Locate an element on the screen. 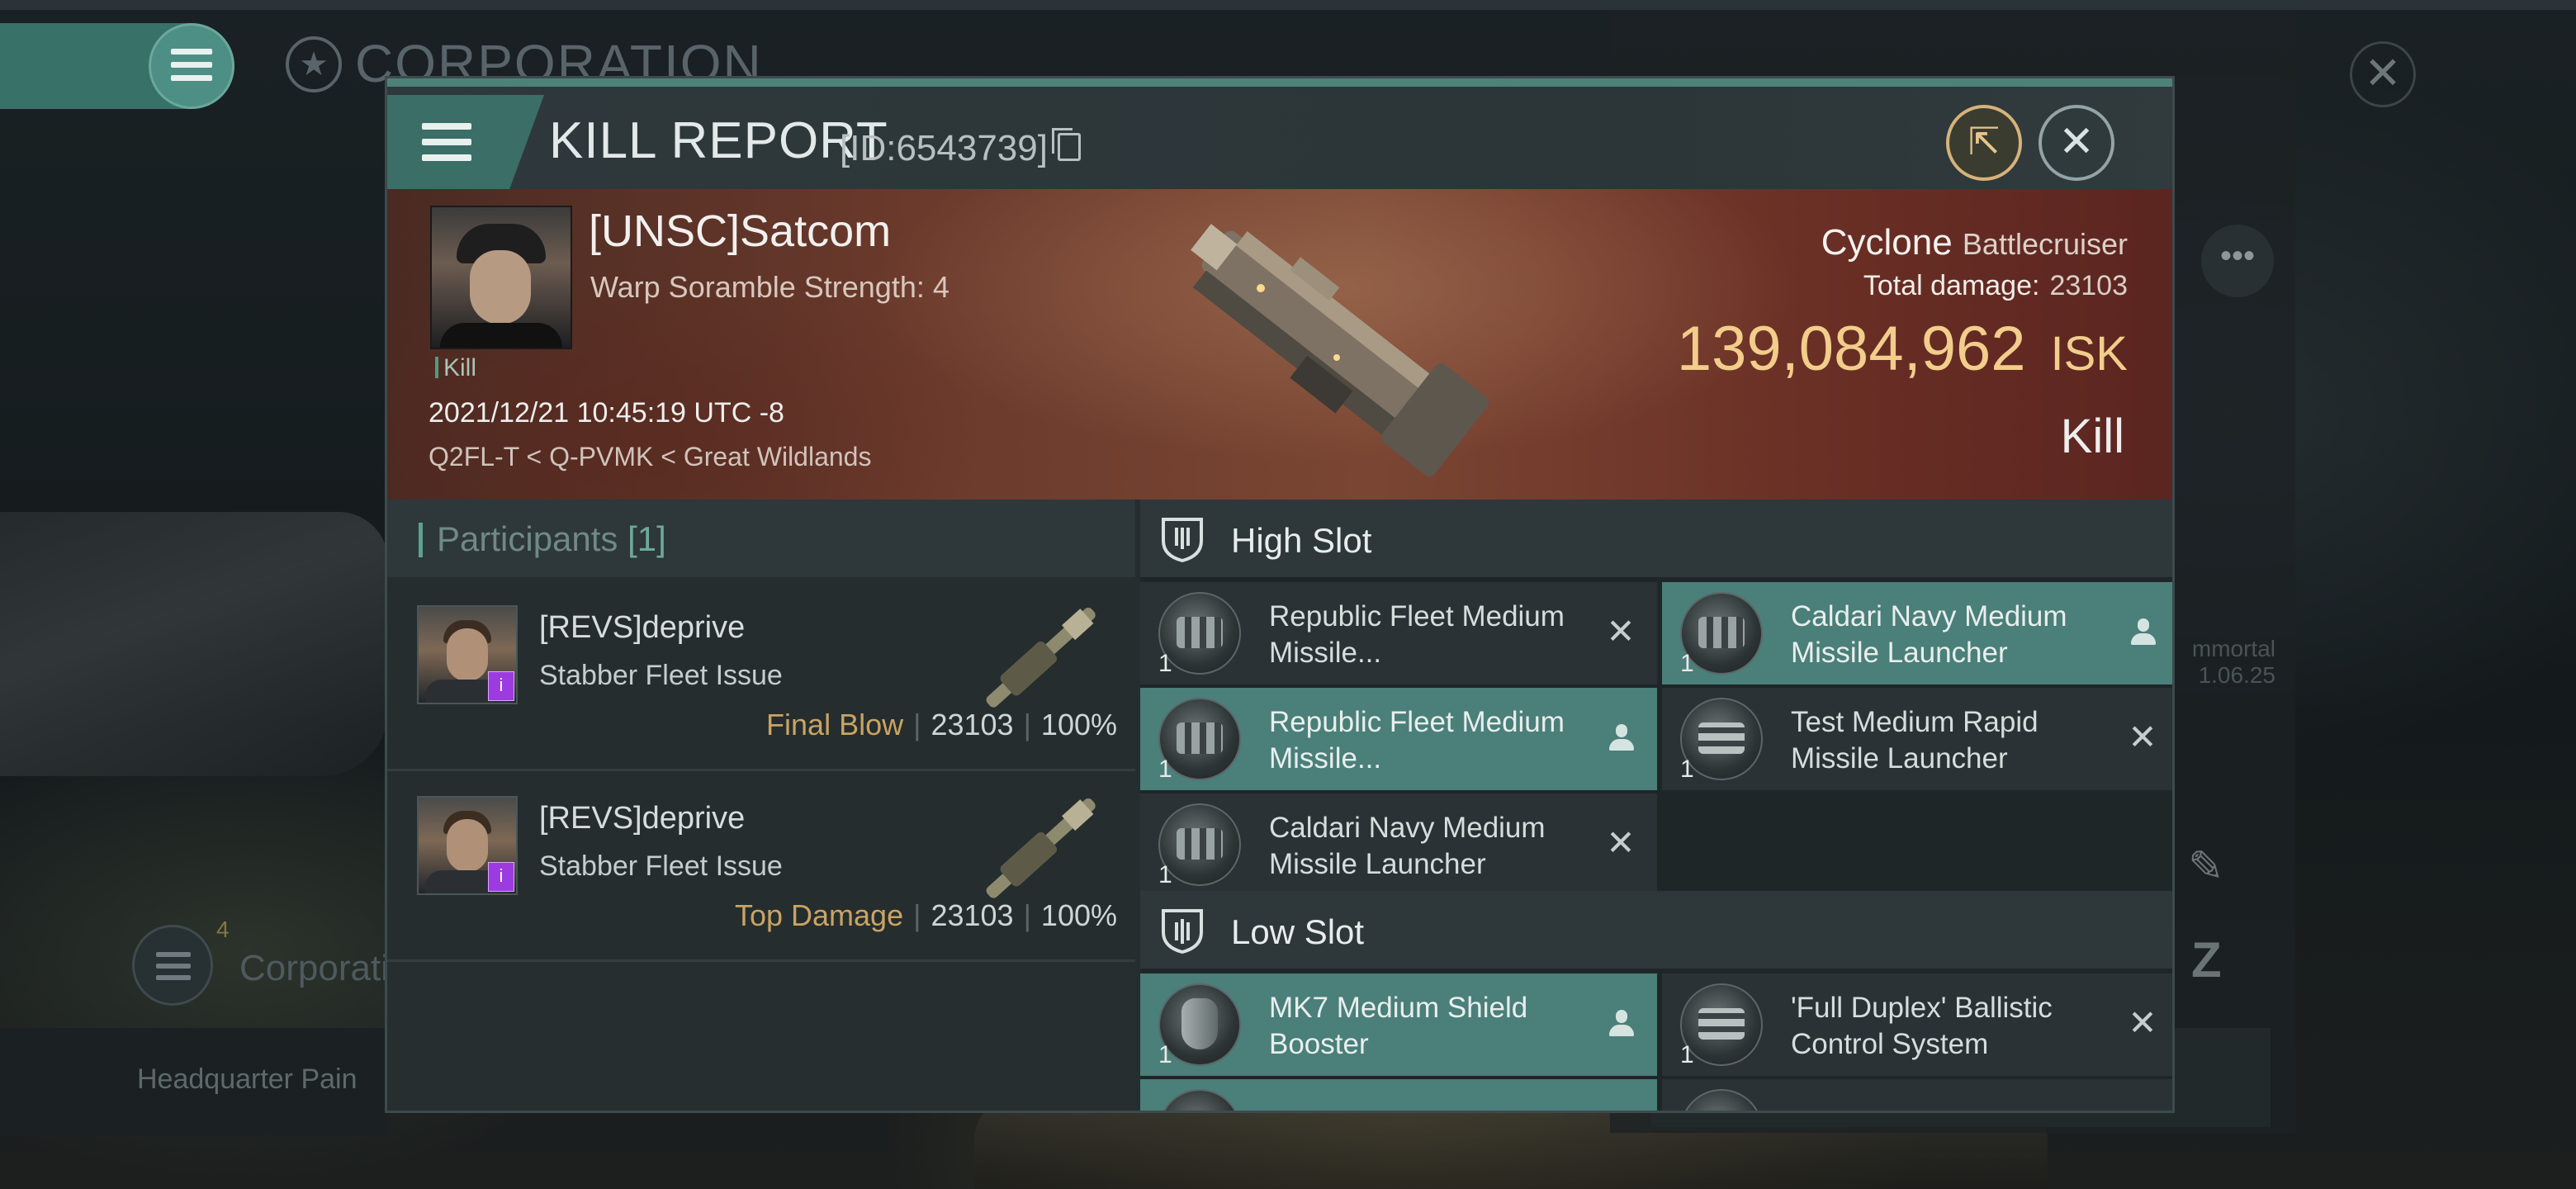 The height and width of the screenshot is (1189, 2576). high-slot-item: 1 Republic Fleet Medium Missile... ✕ is located at coordinates (1398, 633).